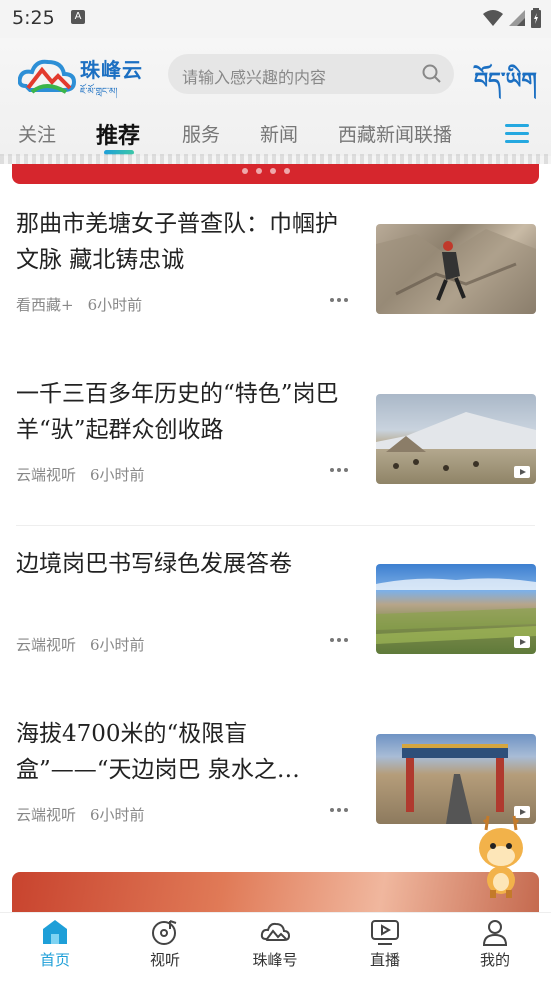 This screenshot has width=551, height=982. Describe the element at coordinates (385, 932) in the screenshot. I see `play-screen-icon` at that location.